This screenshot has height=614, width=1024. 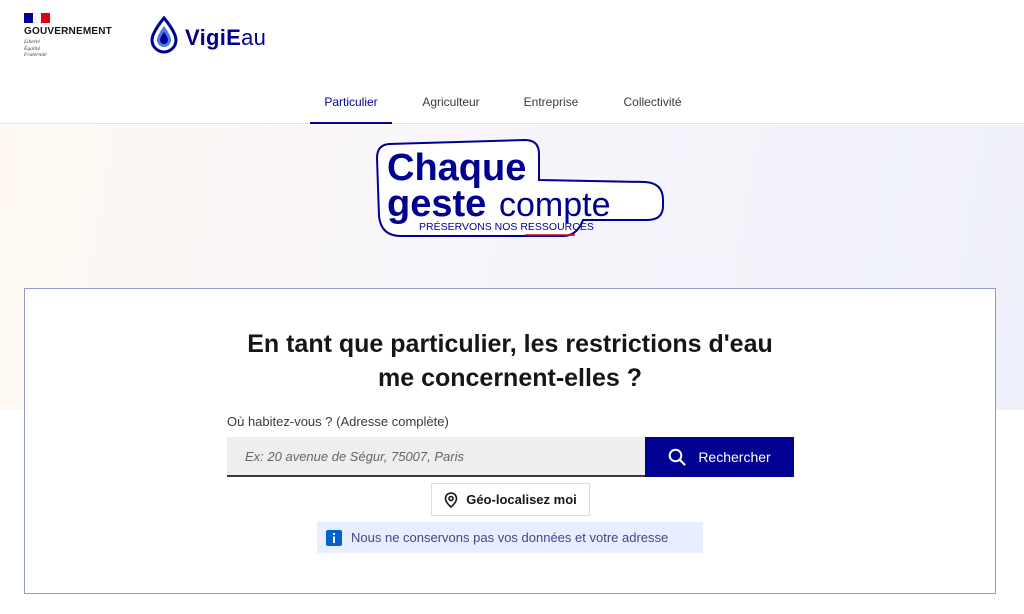 What do you see at coordinates (734, 457) in the screenshot?
I see `search-button-label: Rechercher` at bounding box center [734, 457].